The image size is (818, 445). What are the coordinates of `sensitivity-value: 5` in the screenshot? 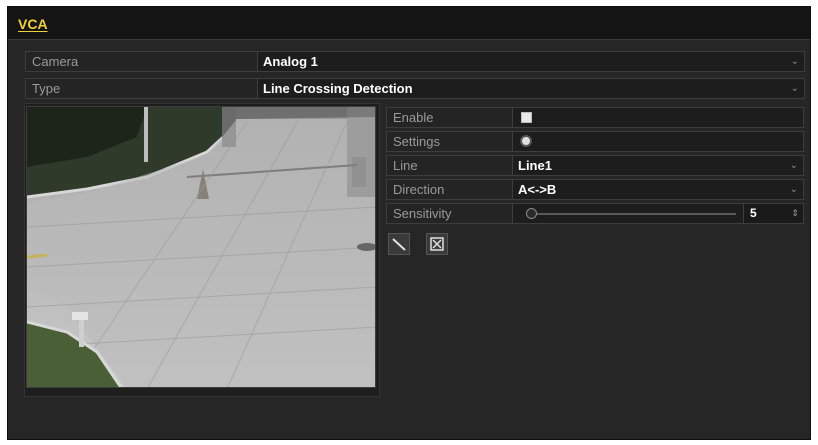 It's located at (753, 213).